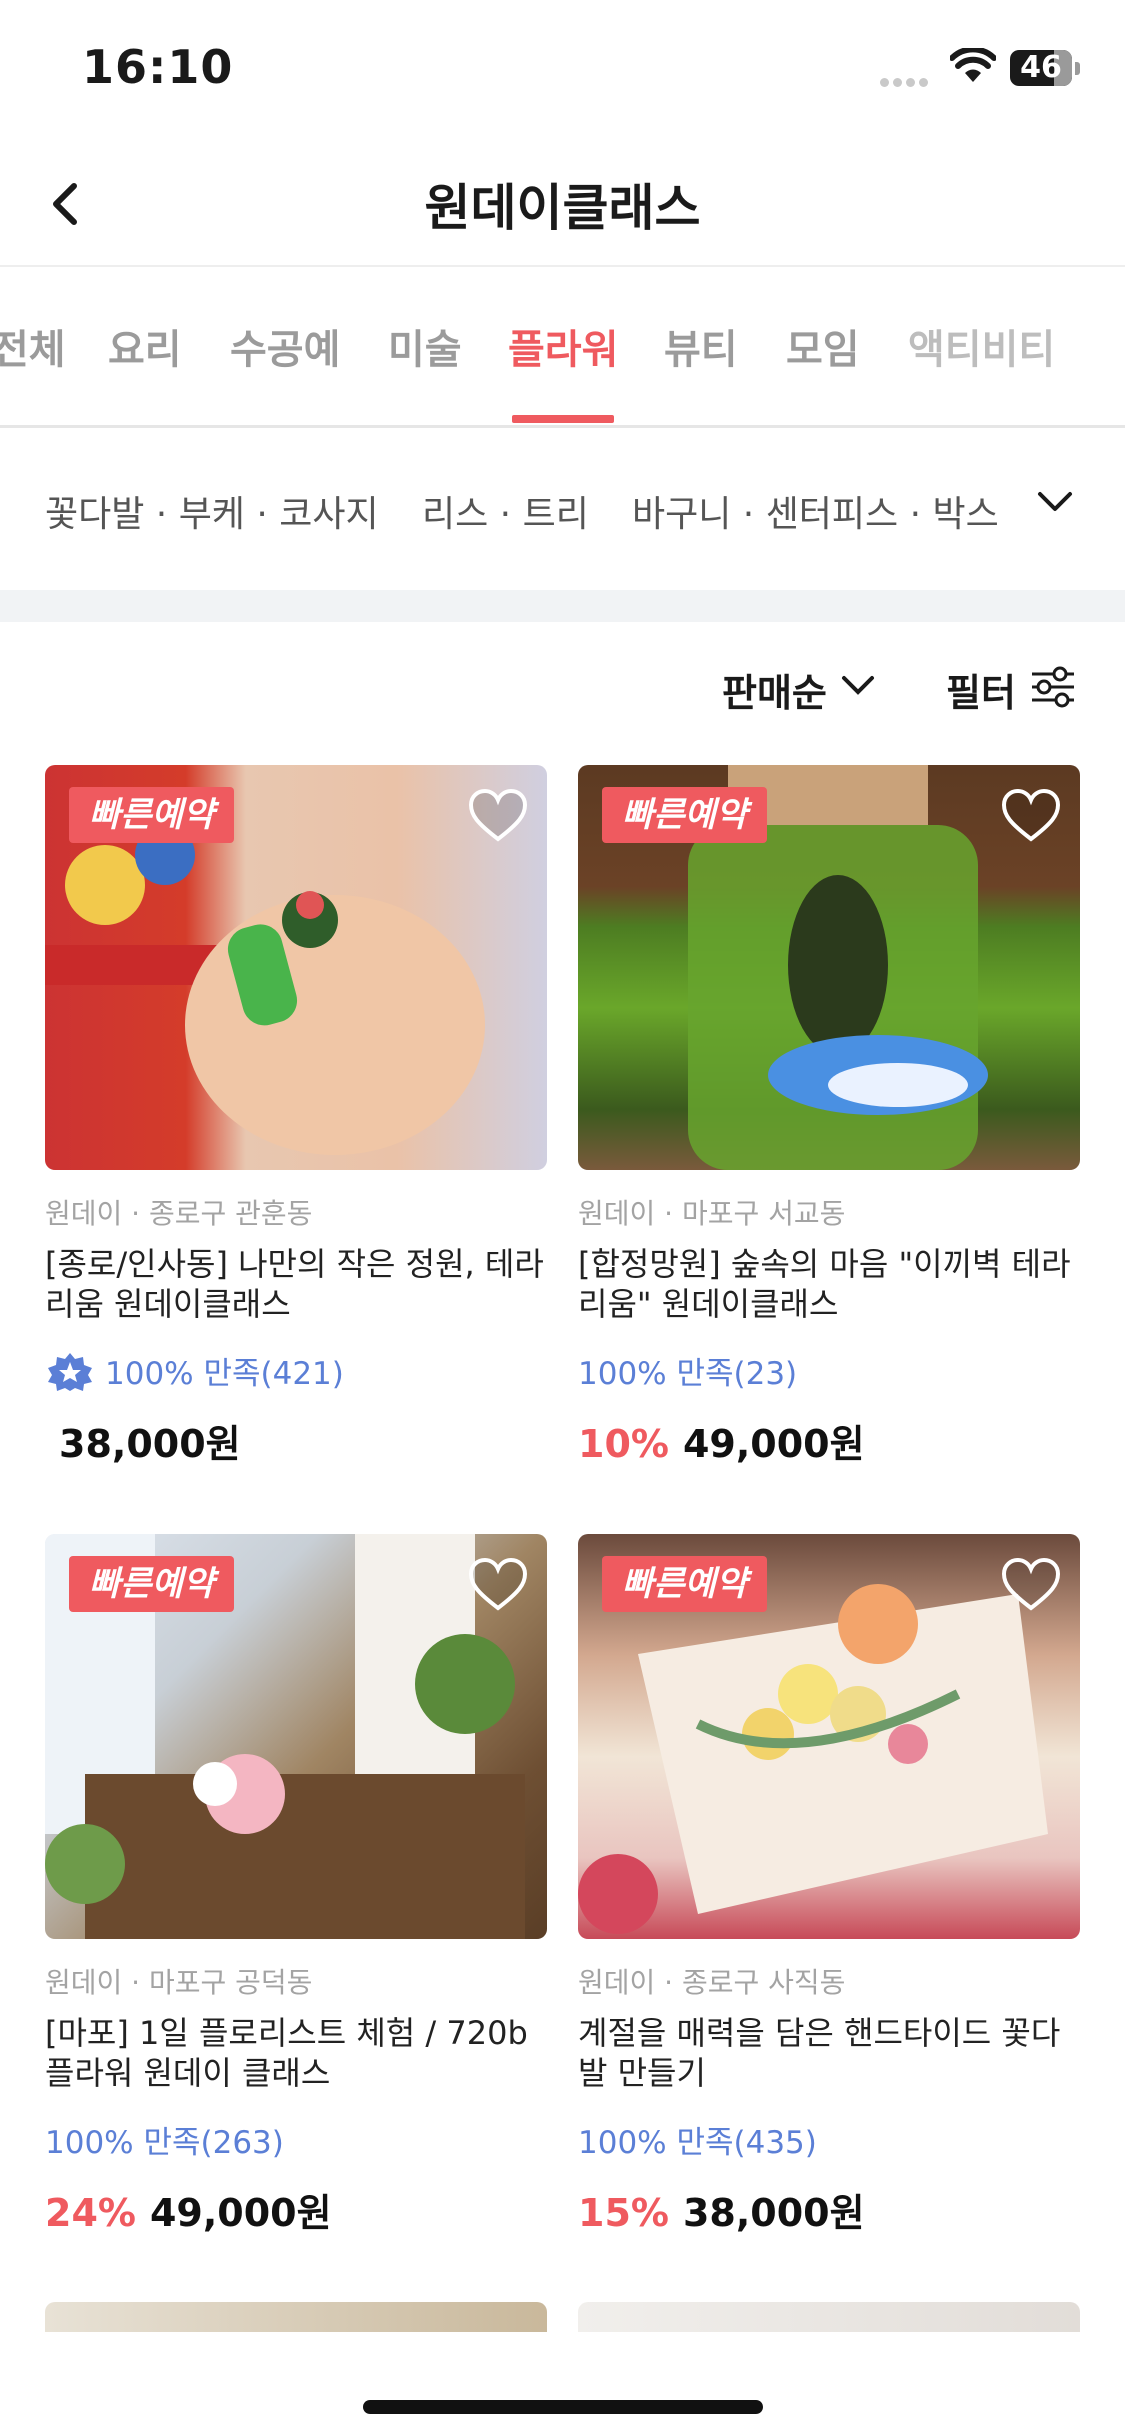 This screenshot has width=1125, height=2436. What do you see at coordinates (70, 1371) in the screenshot?
I see `star-badge-icon` at bounding box center [70, 1371].